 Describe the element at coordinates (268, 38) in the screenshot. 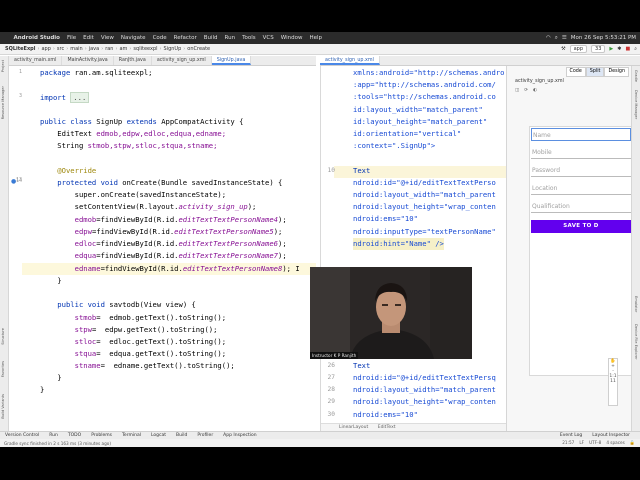

I see `menu-vcs: VCS` at that location.